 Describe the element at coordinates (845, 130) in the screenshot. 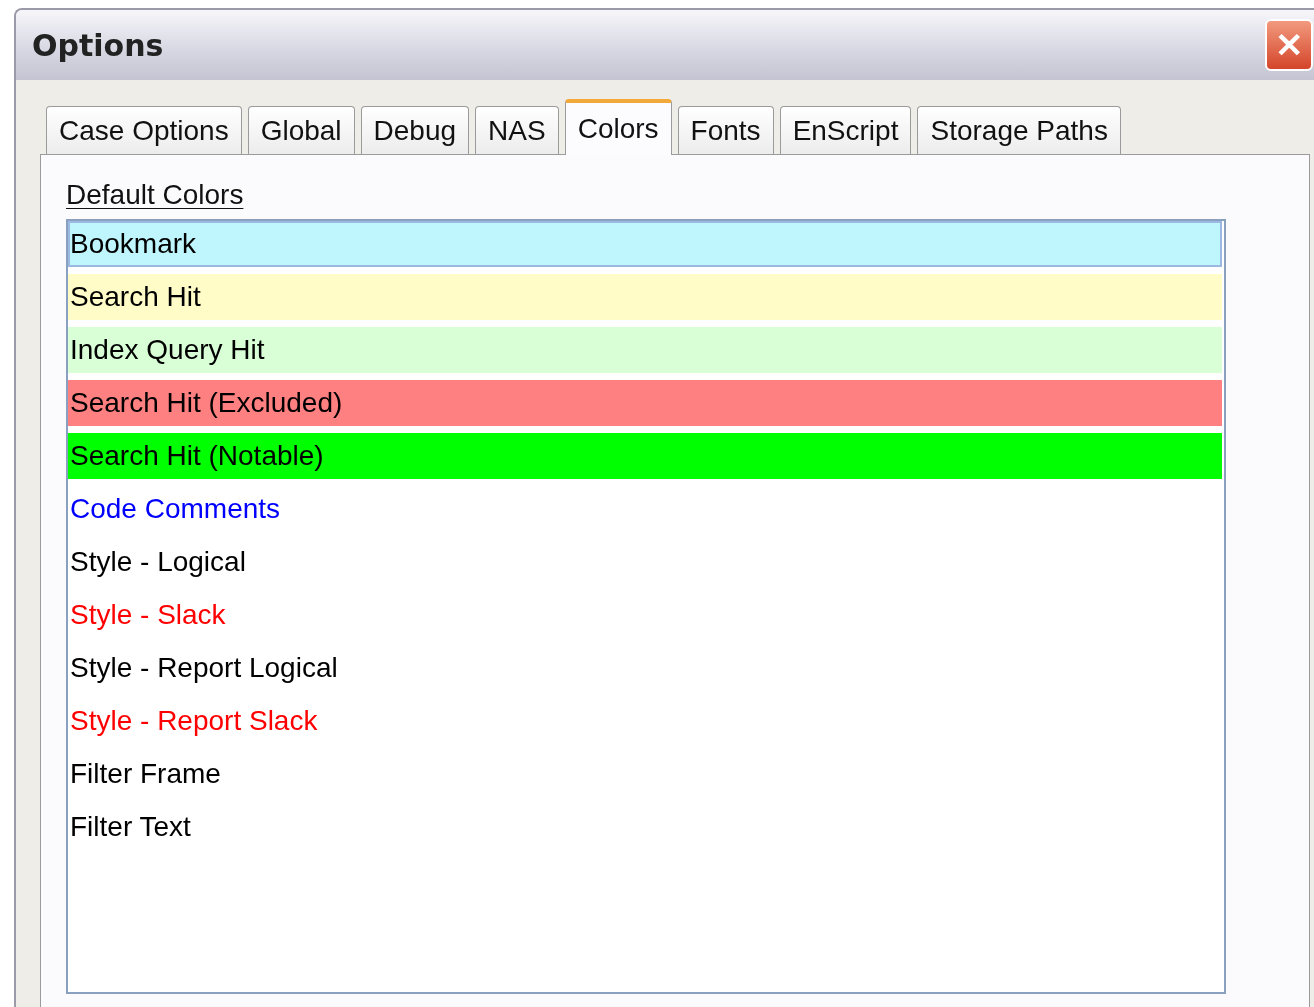

I see `tab: EnScript` at that location.